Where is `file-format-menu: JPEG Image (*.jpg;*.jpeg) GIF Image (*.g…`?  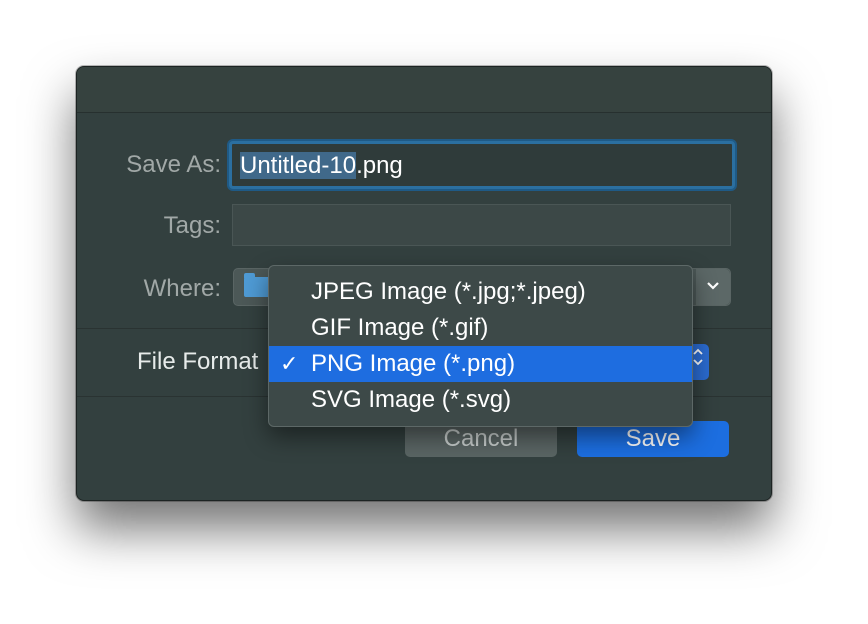 file-format-menu: JPEG Image (*.jpg;*.jpeg) GIF Image (*.g… is located at coordinates (480, 346).